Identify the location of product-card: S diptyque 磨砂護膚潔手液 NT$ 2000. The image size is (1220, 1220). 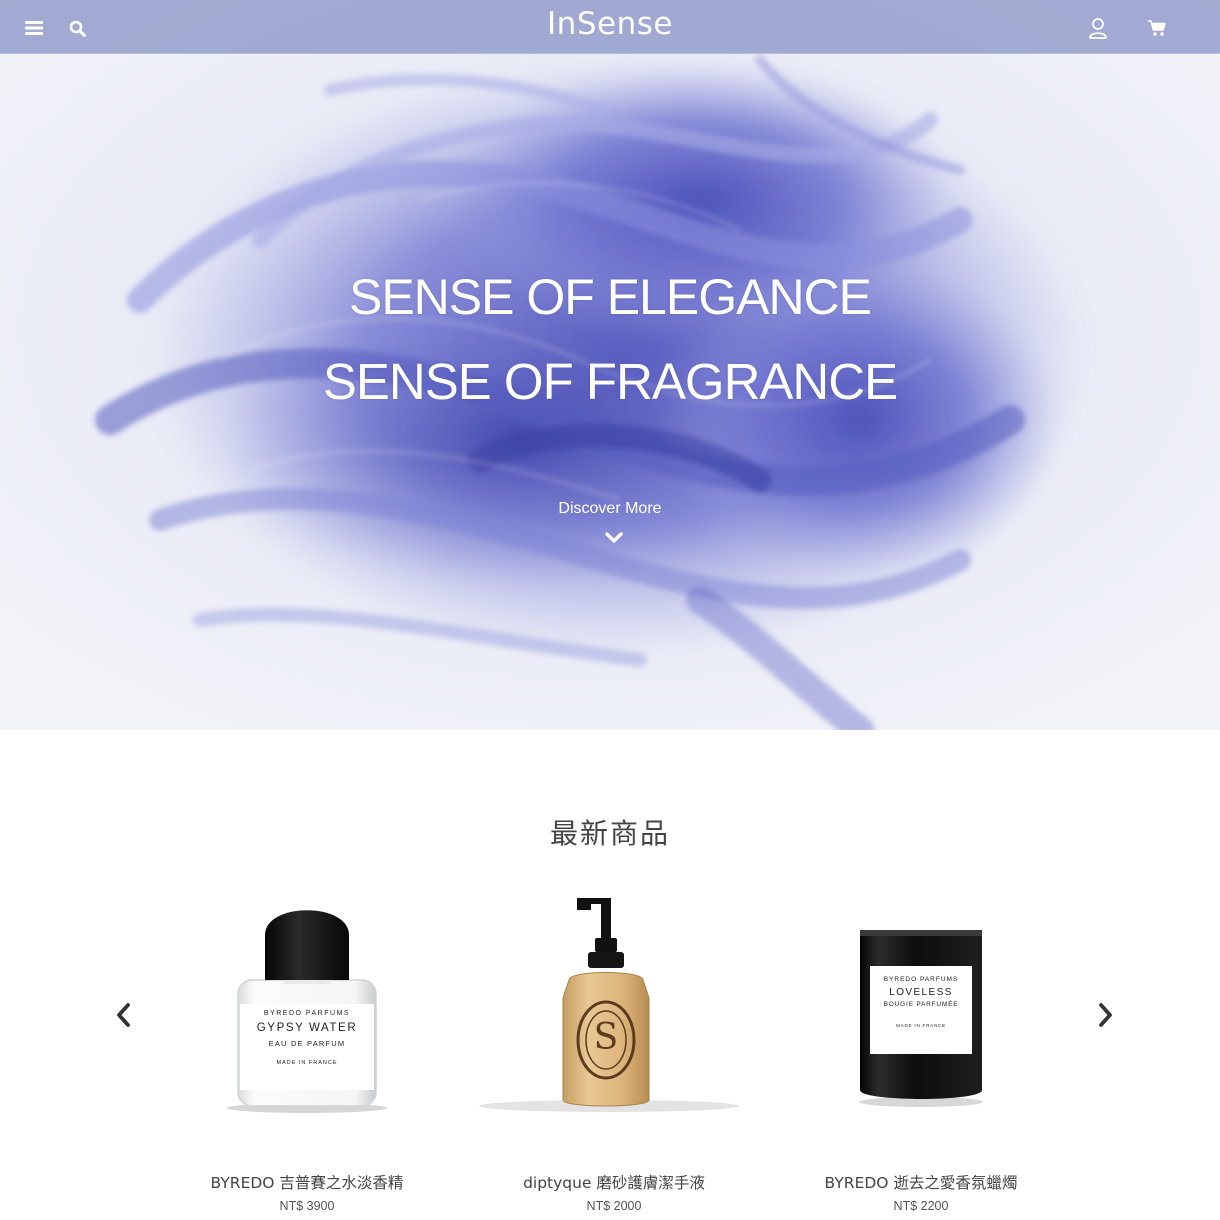
(614, 1050).